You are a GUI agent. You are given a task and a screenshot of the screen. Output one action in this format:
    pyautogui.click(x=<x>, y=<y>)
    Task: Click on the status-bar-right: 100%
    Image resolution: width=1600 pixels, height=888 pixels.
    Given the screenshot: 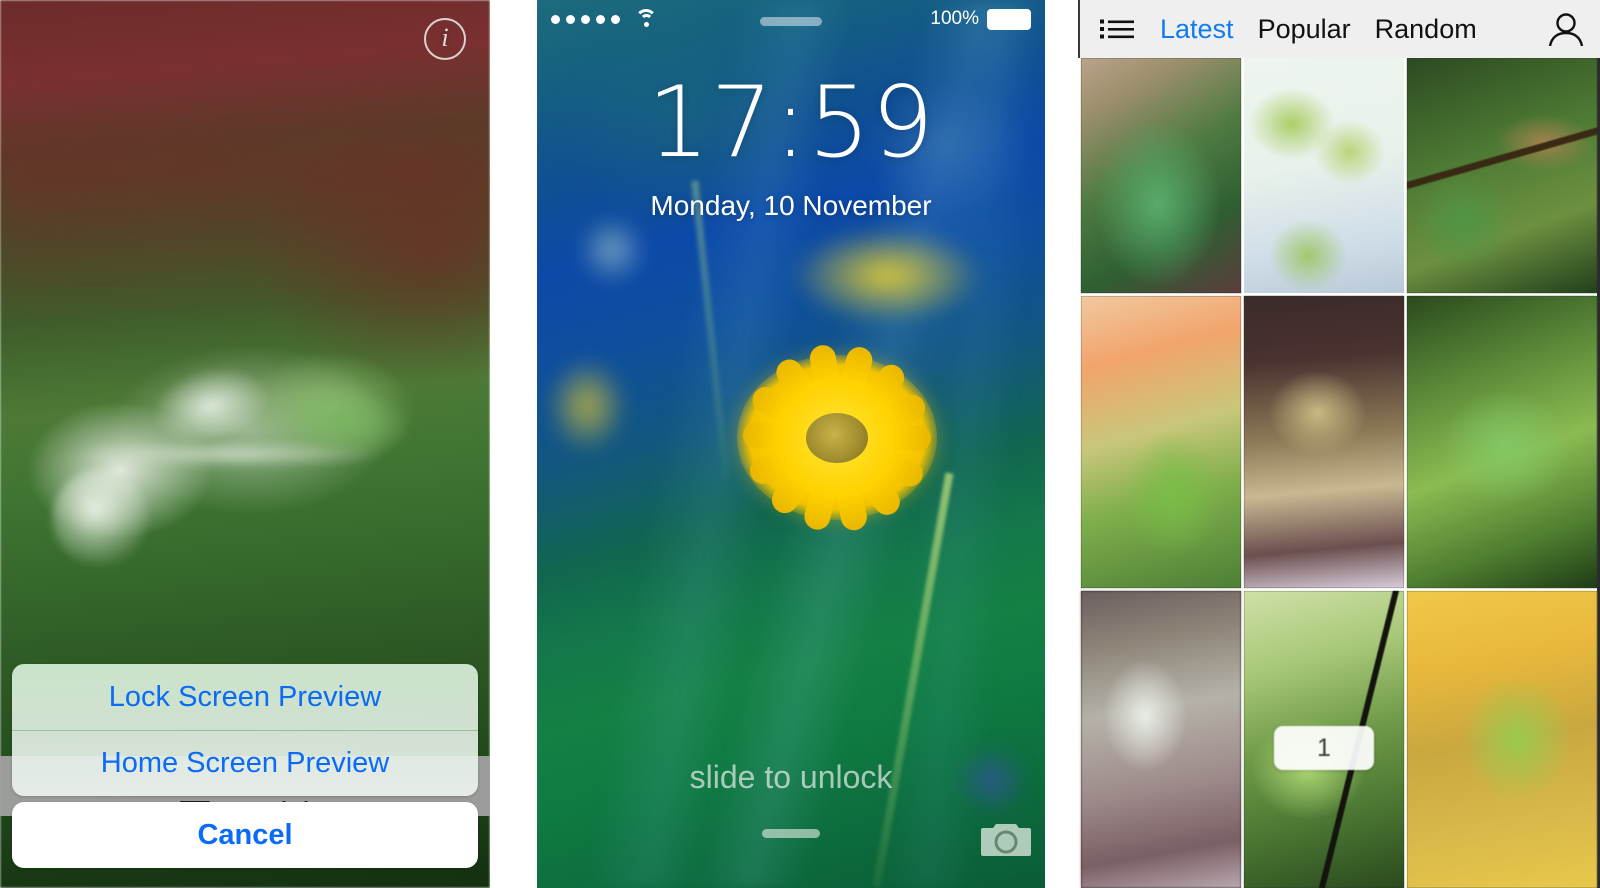 What is the action you would take?
    pyautogui.click(x=980, y=19)
    